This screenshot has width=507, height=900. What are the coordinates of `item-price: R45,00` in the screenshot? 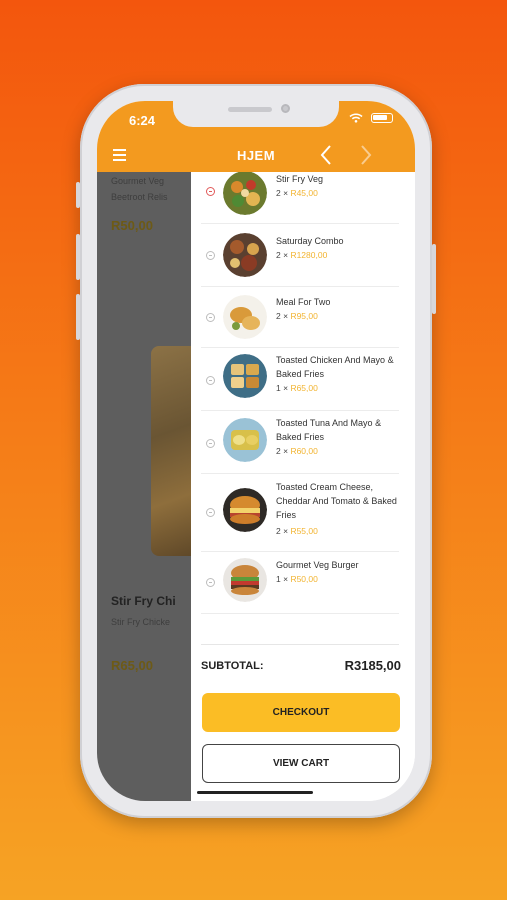 It's located at (304, 193).